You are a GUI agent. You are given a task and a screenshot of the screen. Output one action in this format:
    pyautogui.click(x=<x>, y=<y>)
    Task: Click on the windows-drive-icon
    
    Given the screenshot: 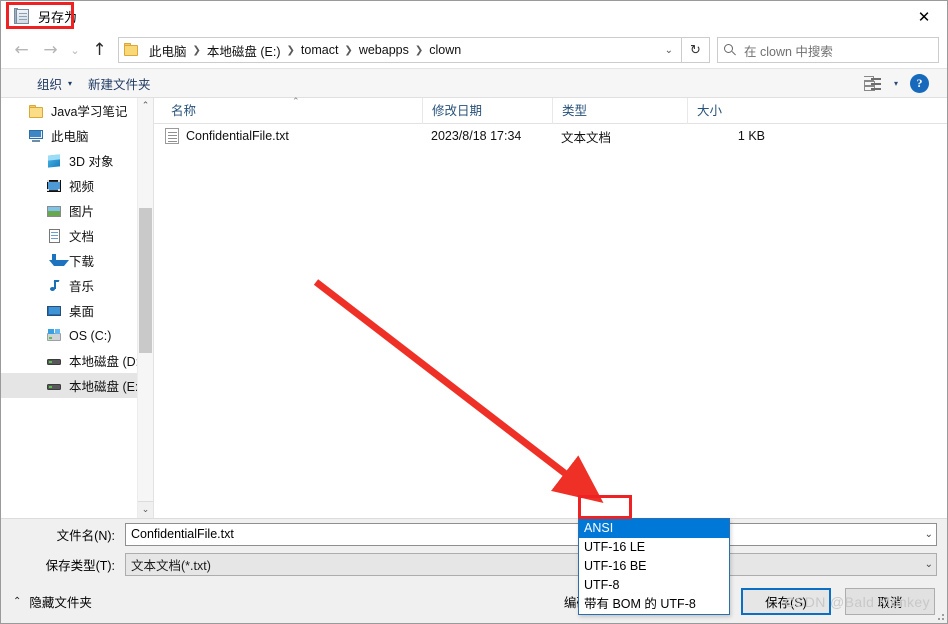 What is the action you would take?
    pyautogui.click(x=54, y=336)
    